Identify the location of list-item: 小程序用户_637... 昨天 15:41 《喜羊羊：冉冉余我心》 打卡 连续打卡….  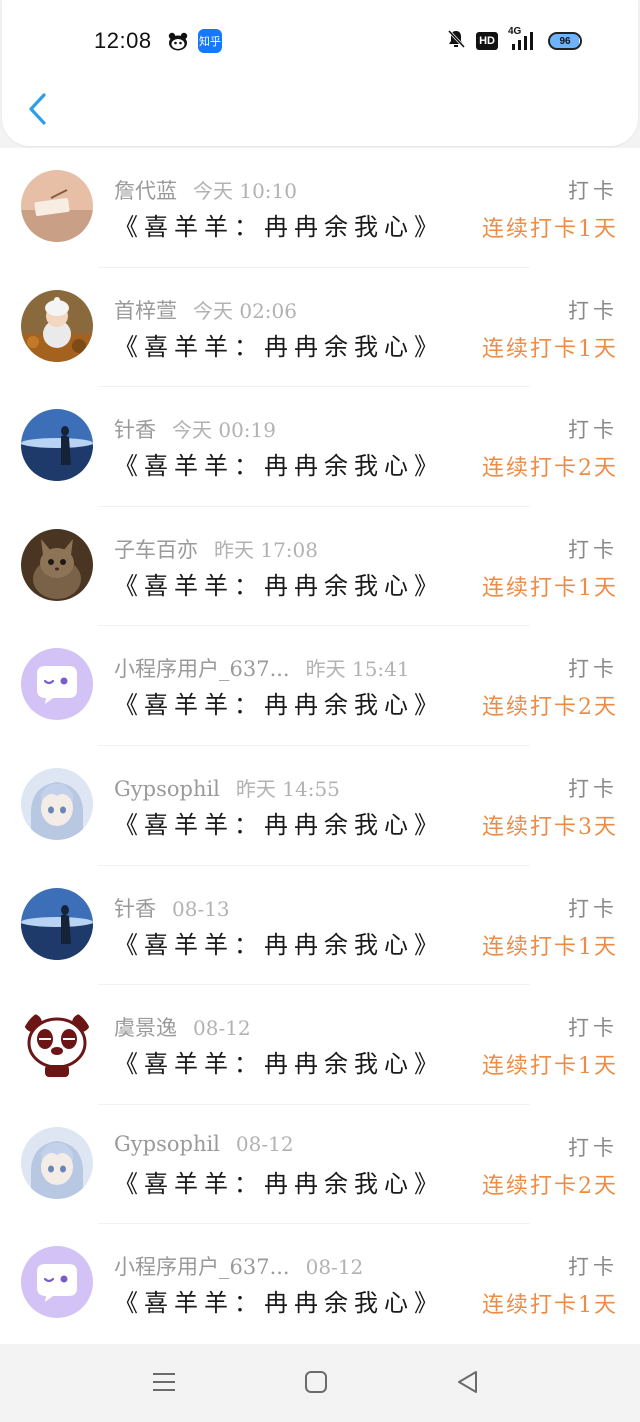
(320, 686).